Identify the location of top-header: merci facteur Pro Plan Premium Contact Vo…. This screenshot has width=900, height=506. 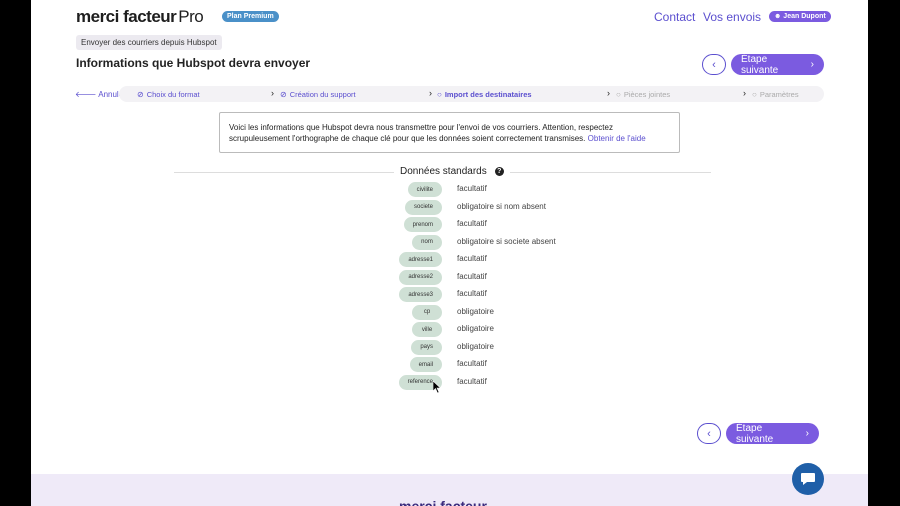
(449, 17).